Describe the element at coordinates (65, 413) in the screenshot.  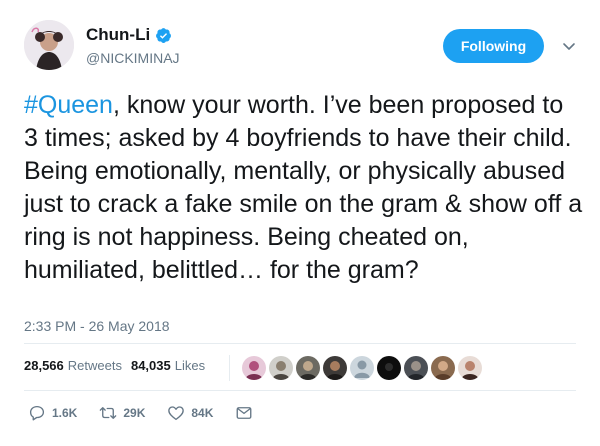
I see `reply-count: 1.6K` at that location.